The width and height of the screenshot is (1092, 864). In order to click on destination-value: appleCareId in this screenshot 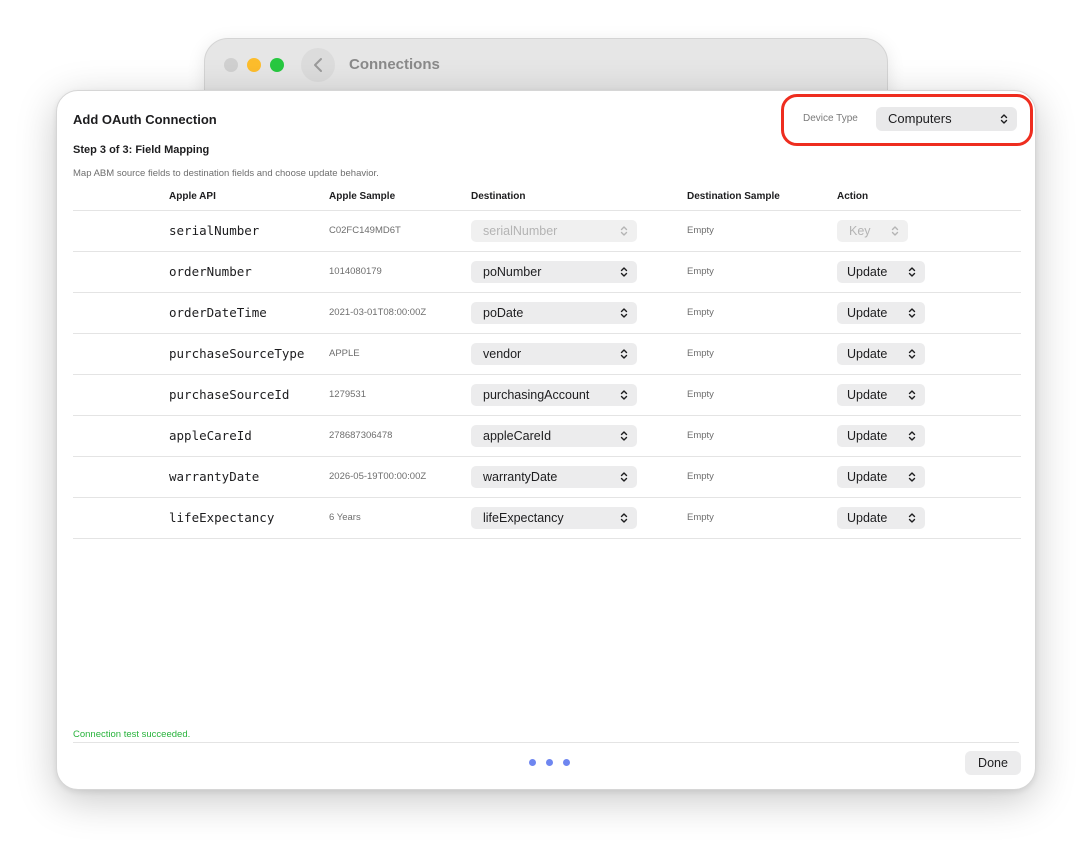, I will do `click(517, 436)`.